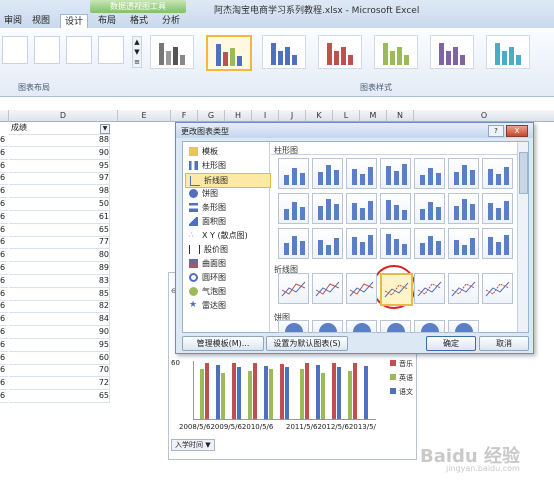 This screenshot has height=491, width=554. Describe the element at coordinates (105, 129) in the screenshot. I see `filter-dropdown-icon: ▼` at that location.